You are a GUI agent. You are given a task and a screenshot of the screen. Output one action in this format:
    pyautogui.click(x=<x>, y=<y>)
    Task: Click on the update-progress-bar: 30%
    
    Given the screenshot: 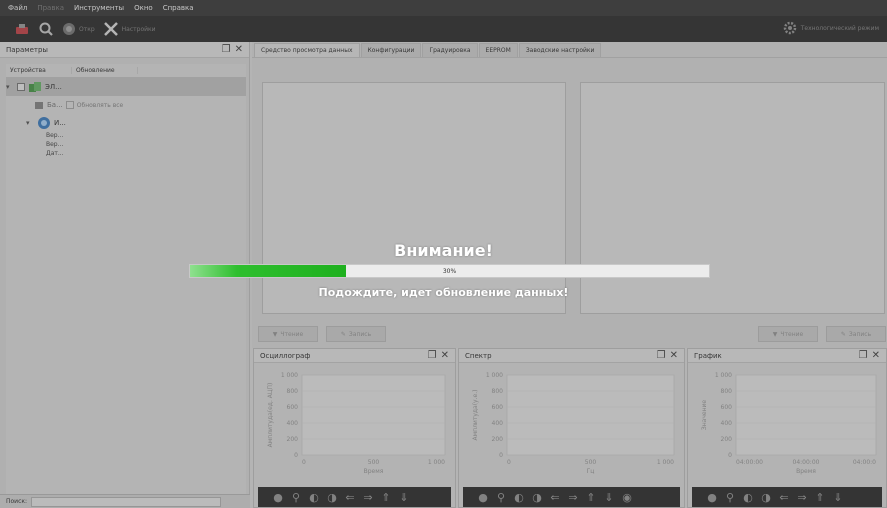 What is the action you would take?
    pyautogui.click(x=449, y=271)
    